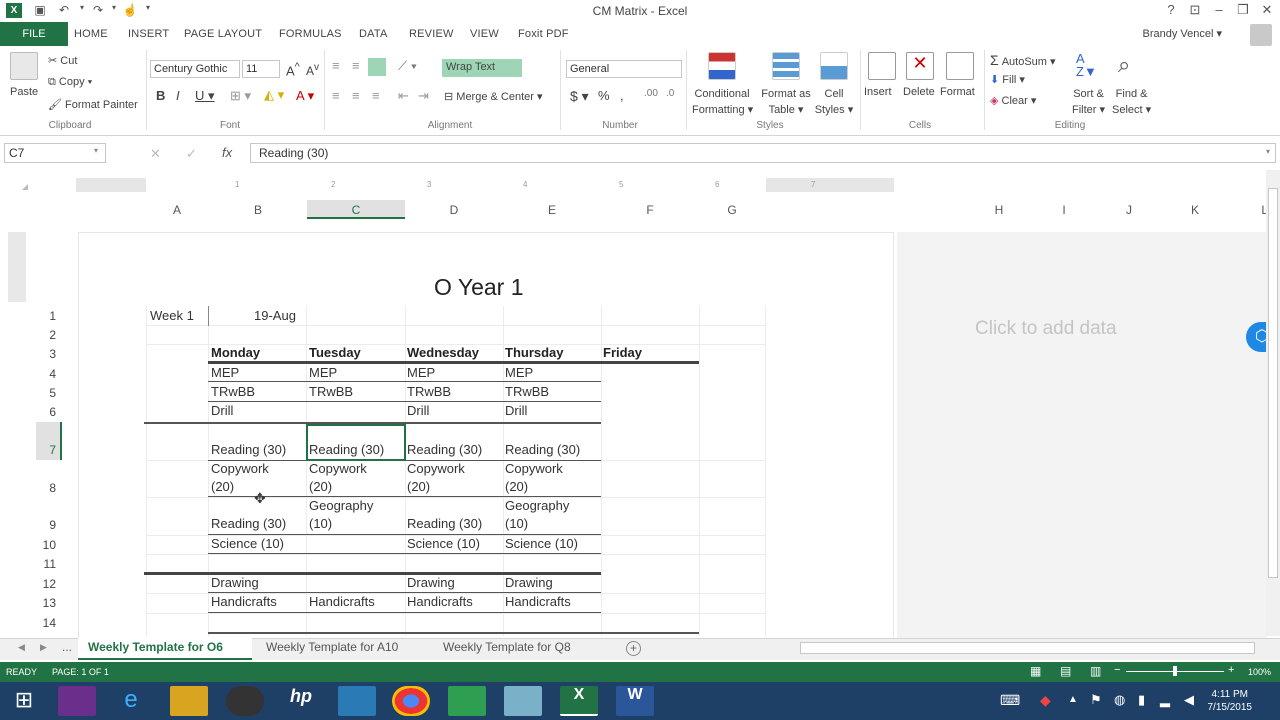  What do you see at coordinates (261, 69) in the screenshot?
I see `font-size-select: 11` at bounding box center [261, 69].